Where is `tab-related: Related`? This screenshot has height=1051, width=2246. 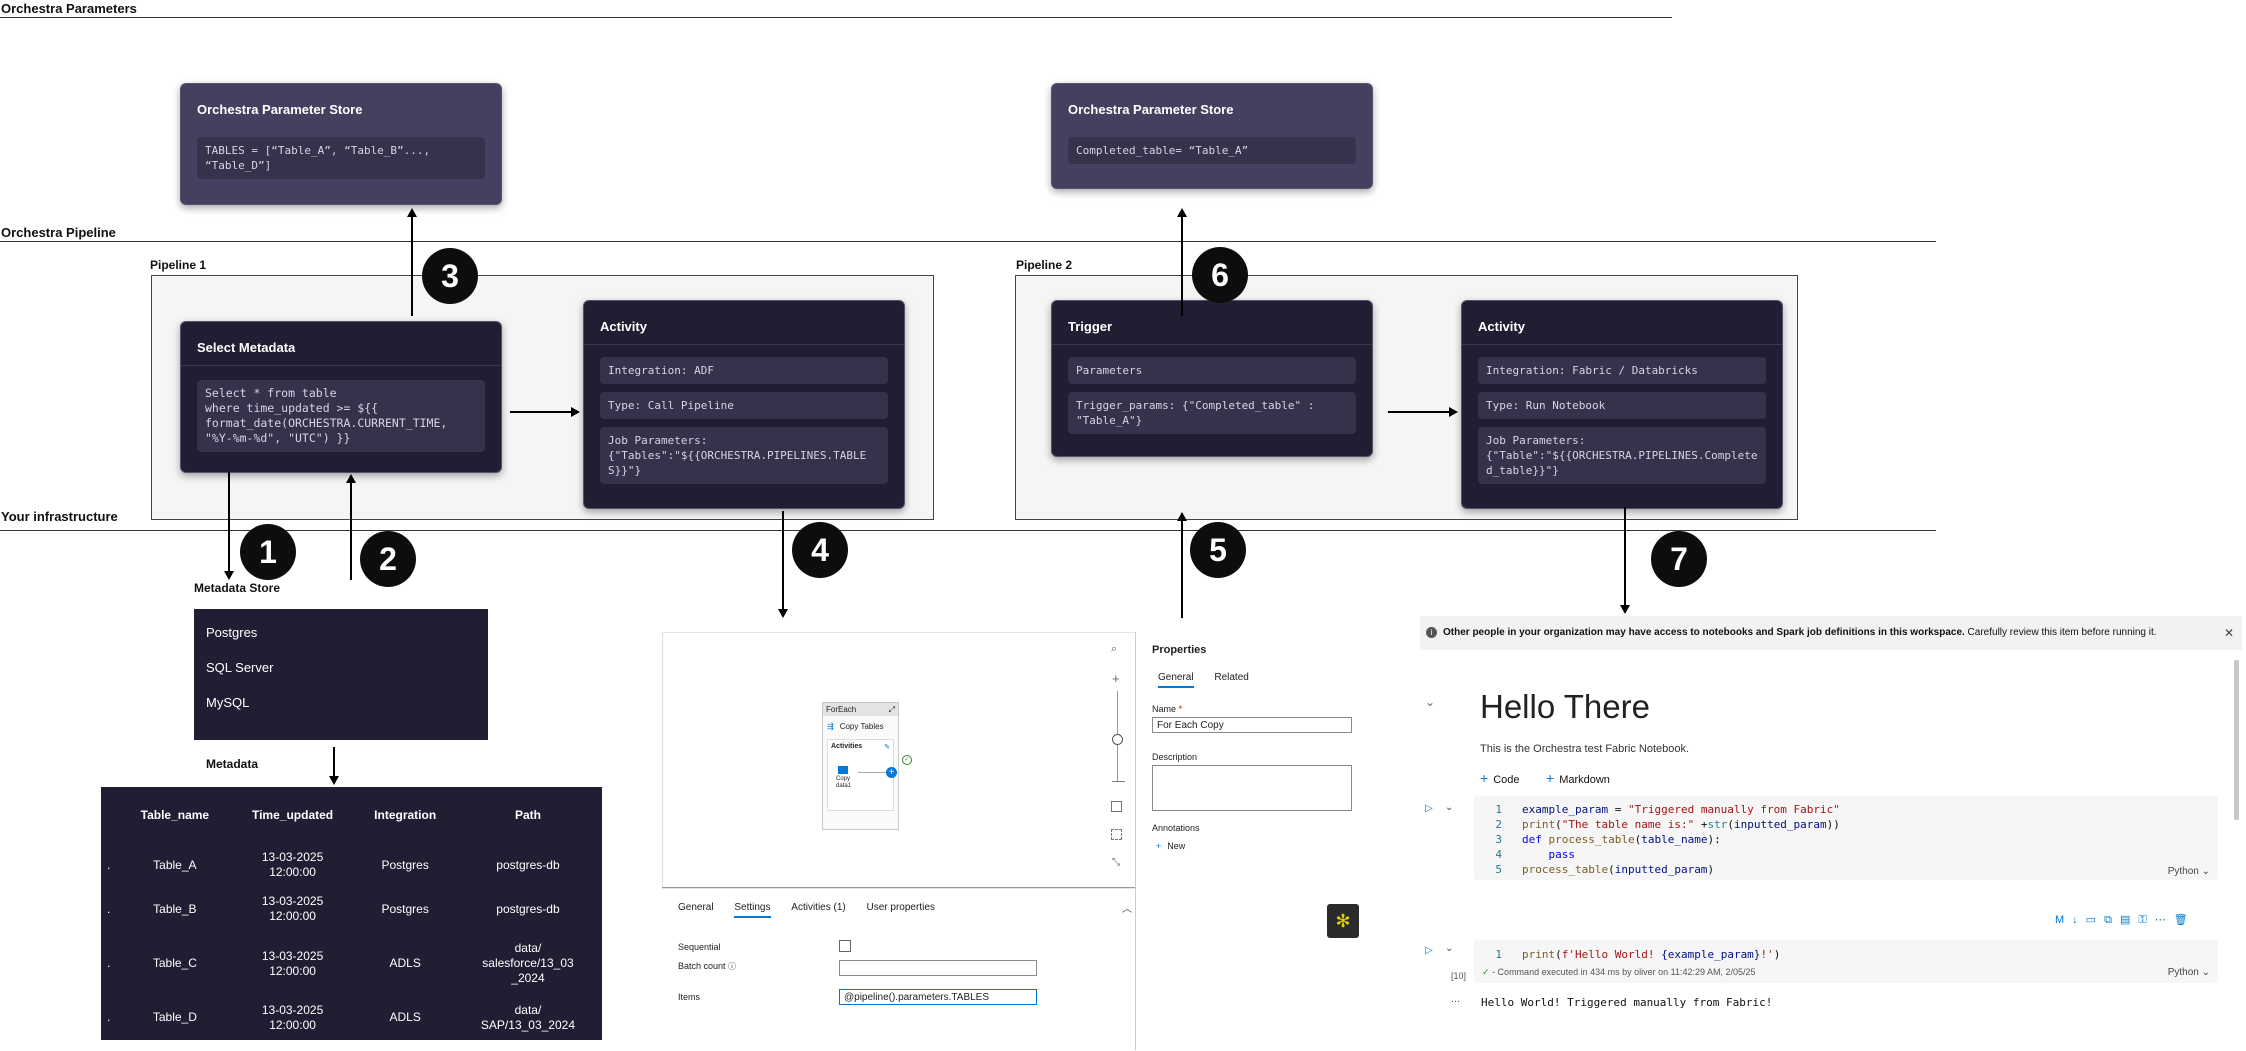 tab-related: Related is located at coordinates (1231, 679).